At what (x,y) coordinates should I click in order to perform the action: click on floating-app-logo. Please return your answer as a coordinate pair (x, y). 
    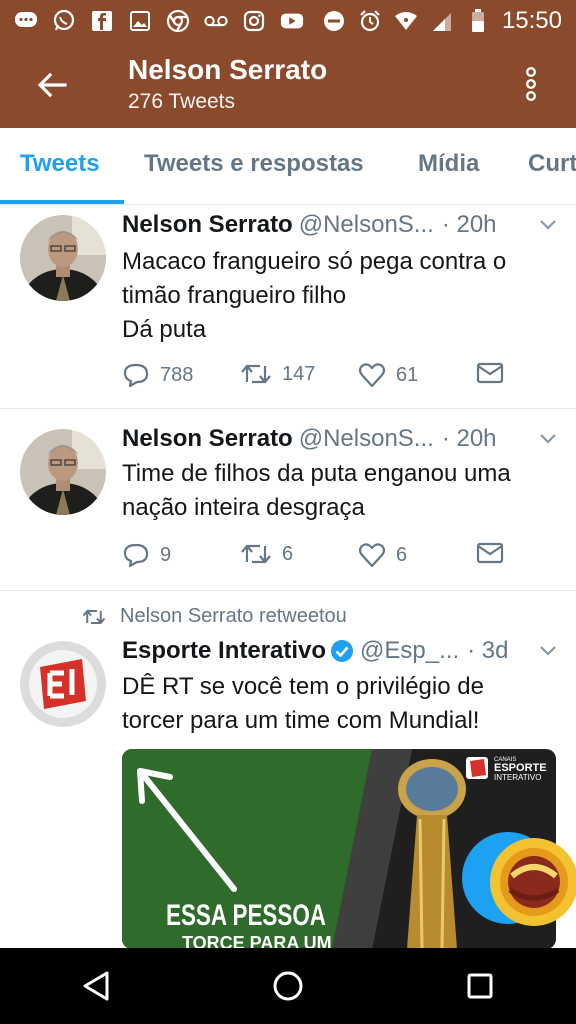
    Looking at the image, I should click on (531, 882).